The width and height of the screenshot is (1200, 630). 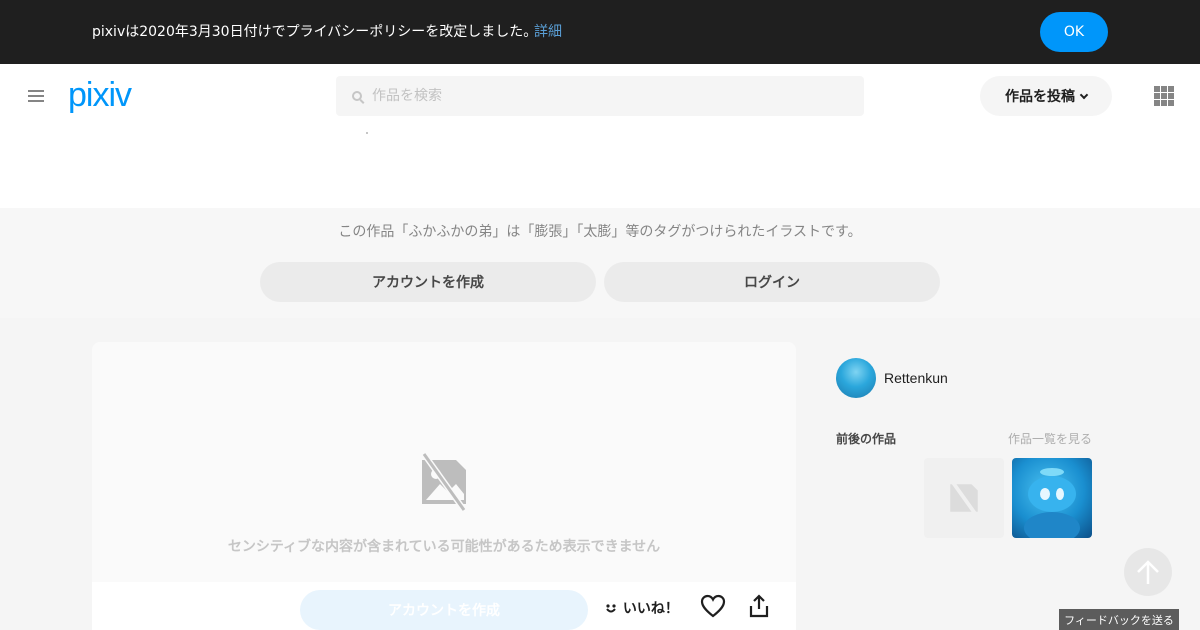 I want to click on artwork-action-bar: アカウントを作成 いいね！, so click(x=444, y=606).